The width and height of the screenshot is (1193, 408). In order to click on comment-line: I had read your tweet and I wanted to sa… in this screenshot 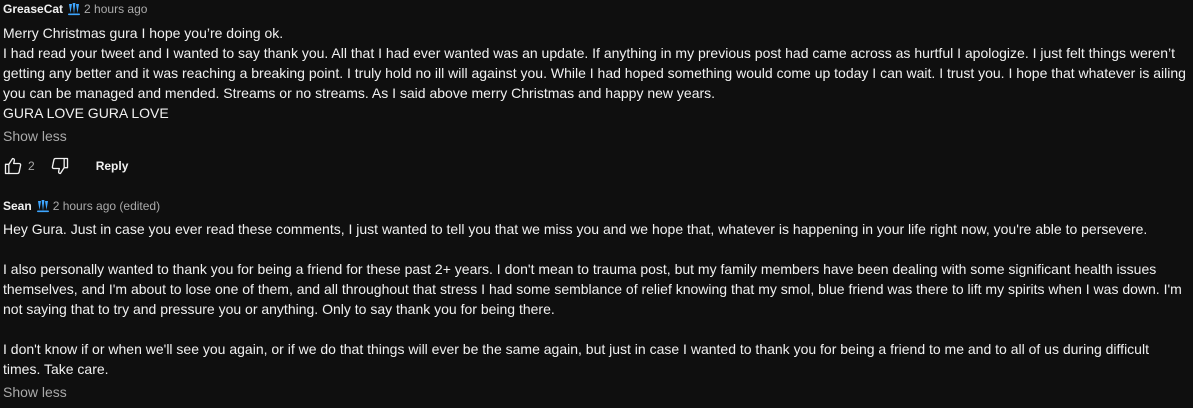, I will do `click(594, 73)`.